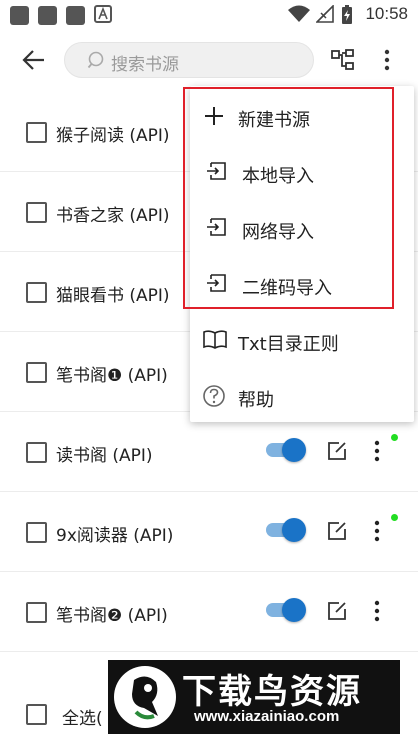  I want to click on menu-item-network-import: 网络导入, so click(302, 228).